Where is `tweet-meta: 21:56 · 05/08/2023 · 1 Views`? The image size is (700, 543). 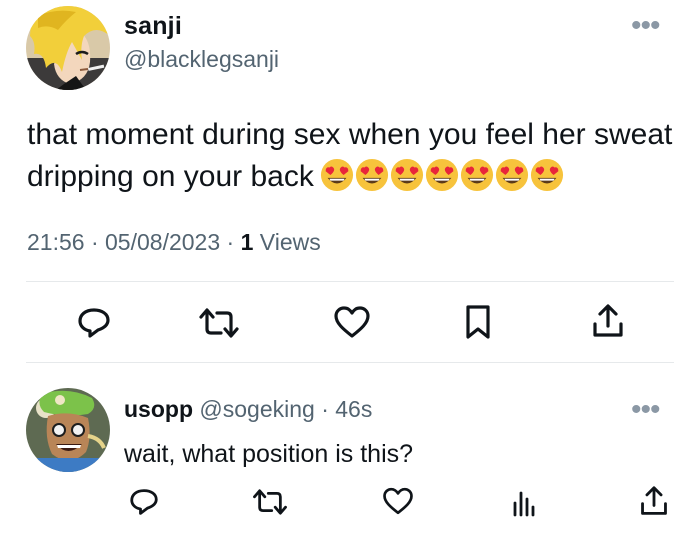
tweet-meta: 21:56 · 05/08/2023 · 1 Views is located at coordinates (174, 242).